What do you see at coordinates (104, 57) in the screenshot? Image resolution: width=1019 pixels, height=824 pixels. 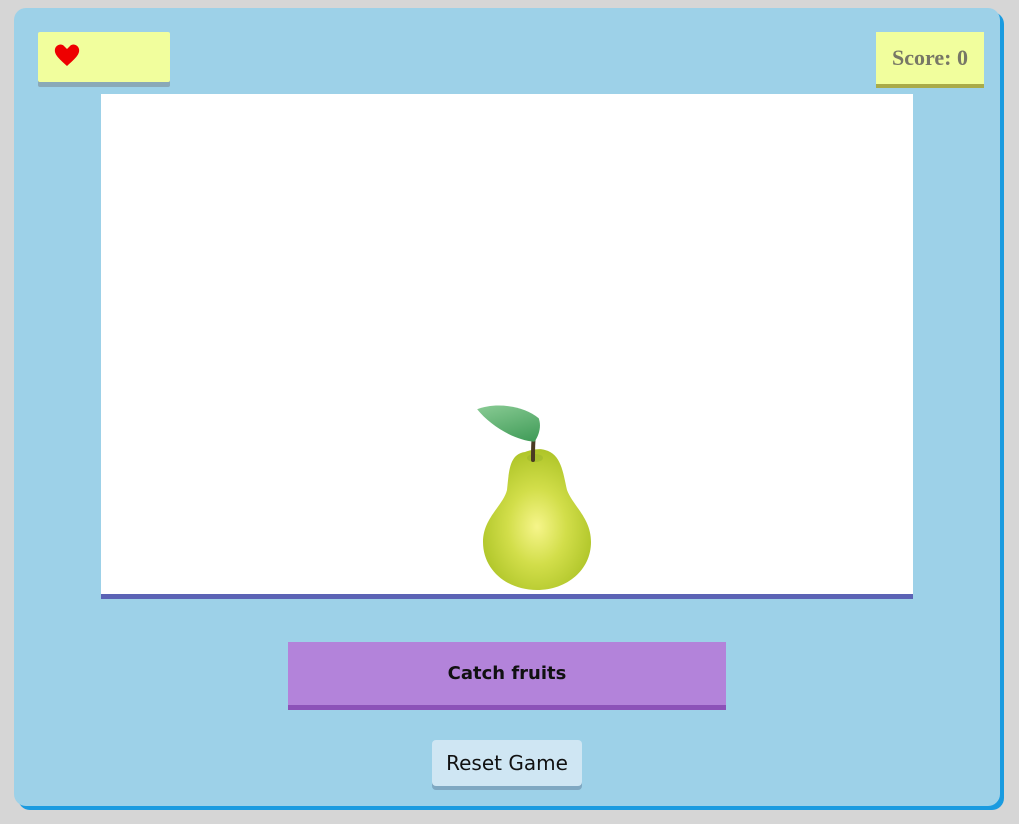 I see `lives-panel` at bounding box center [104, 57].